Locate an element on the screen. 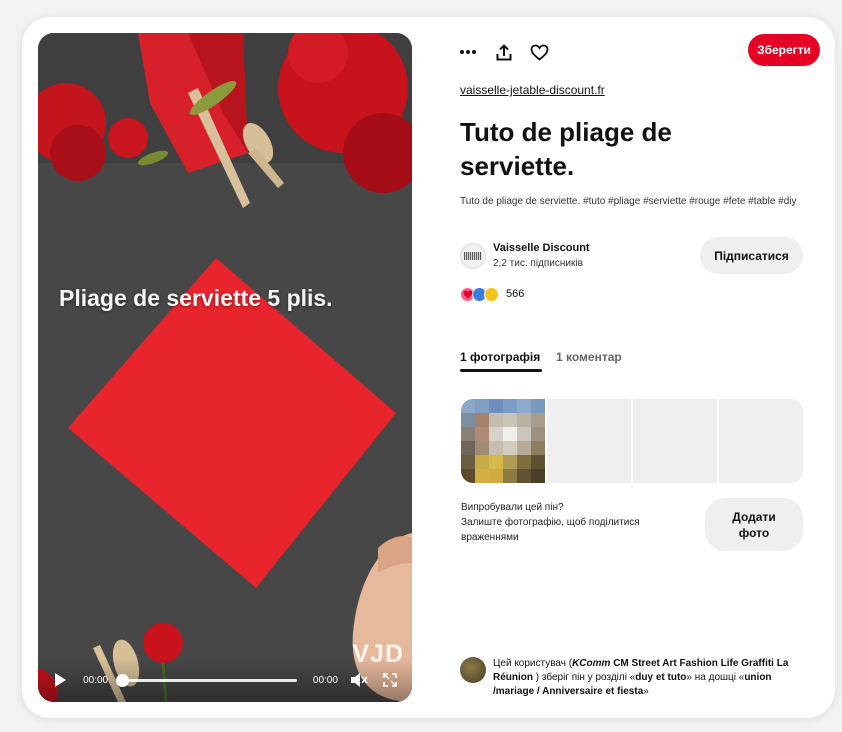 Image resolution: width=842 pixels, height=732 pixels. reactions-row: 566 is located at coordinates (492, 294).